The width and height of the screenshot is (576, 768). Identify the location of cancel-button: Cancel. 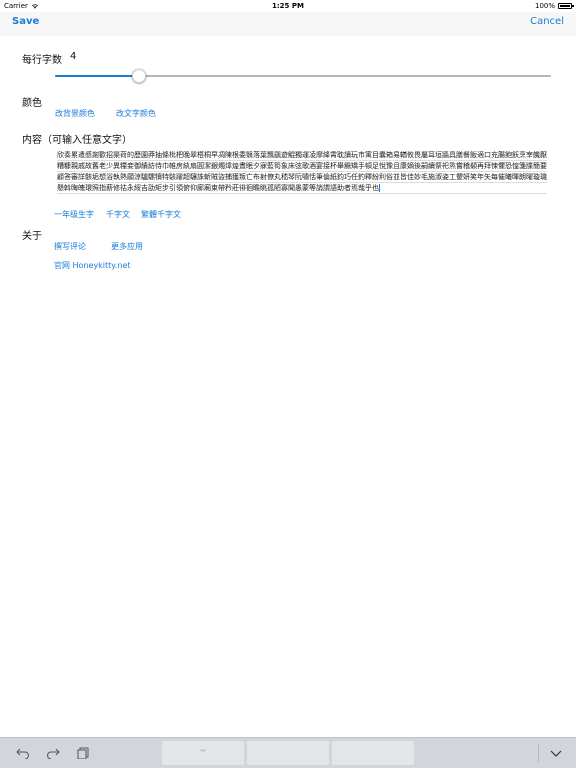
(547, 21).